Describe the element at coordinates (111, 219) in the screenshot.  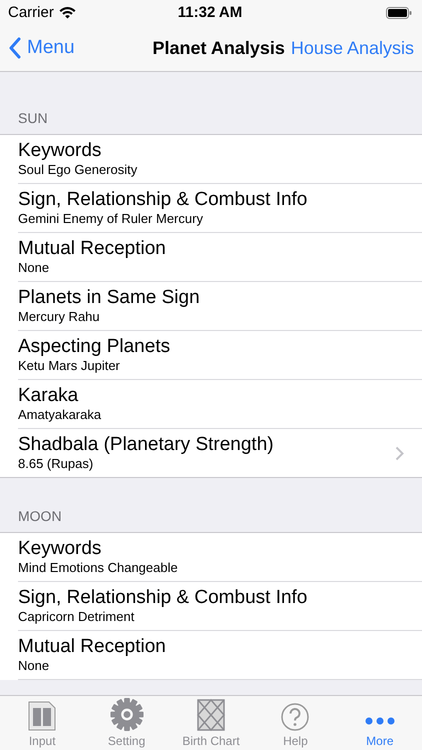
I see `row-subtitle: Gemini Enemy of Ruler Mercury` at that location.